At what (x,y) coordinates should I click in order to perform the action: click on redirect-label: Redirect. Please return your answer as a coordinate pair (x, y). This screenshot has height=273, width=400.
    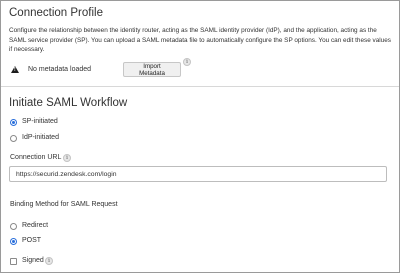
    Looking at the image, I should click on (35, 225).